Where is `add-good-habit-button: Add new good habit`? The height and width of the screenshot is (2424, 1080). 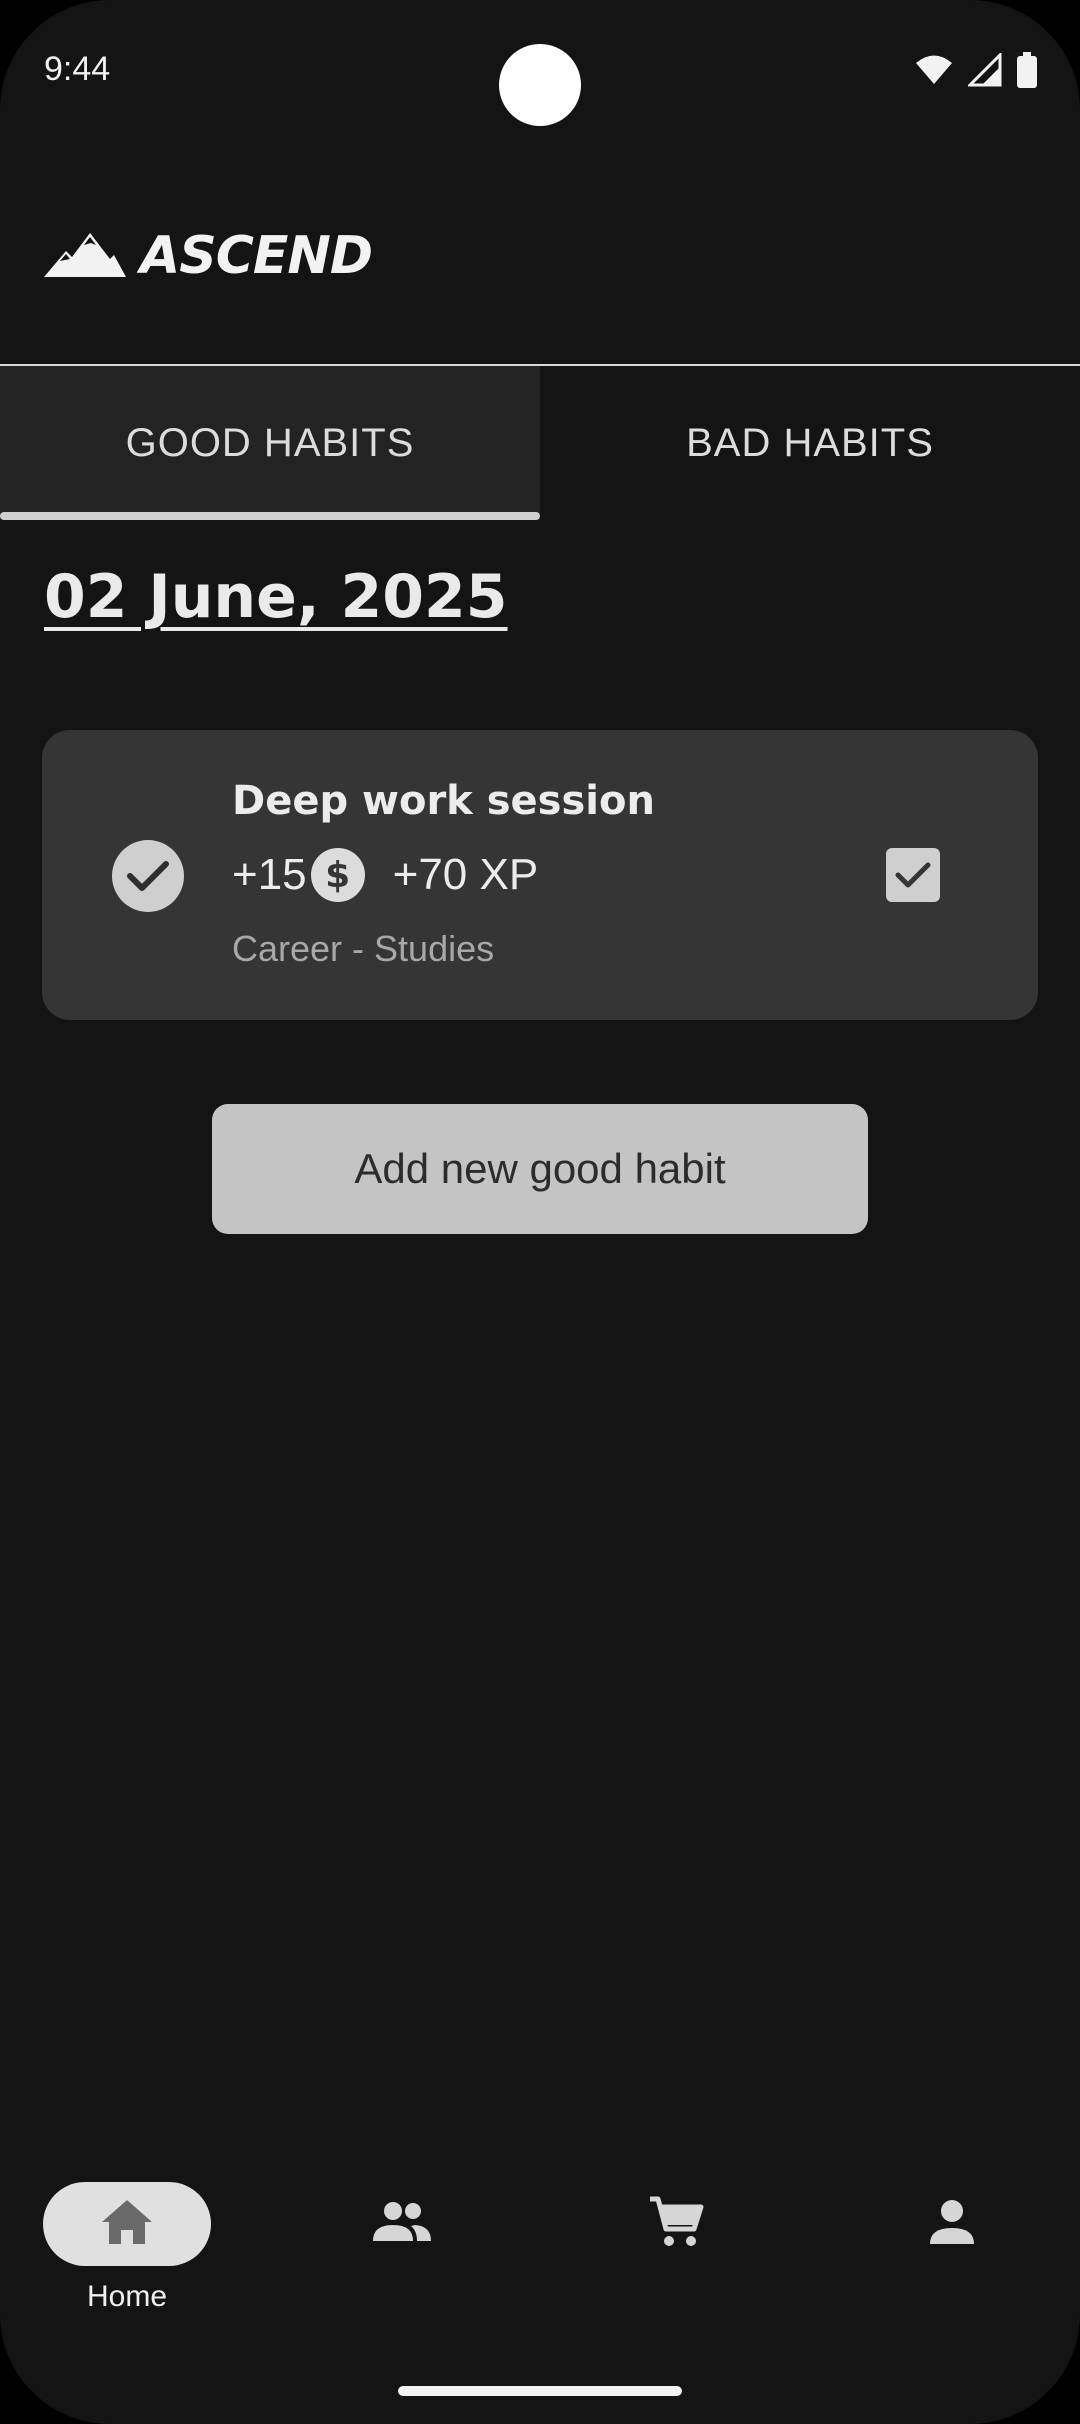 add-good-habit-button: Add new good habit is located at coordinates (540, 1169).